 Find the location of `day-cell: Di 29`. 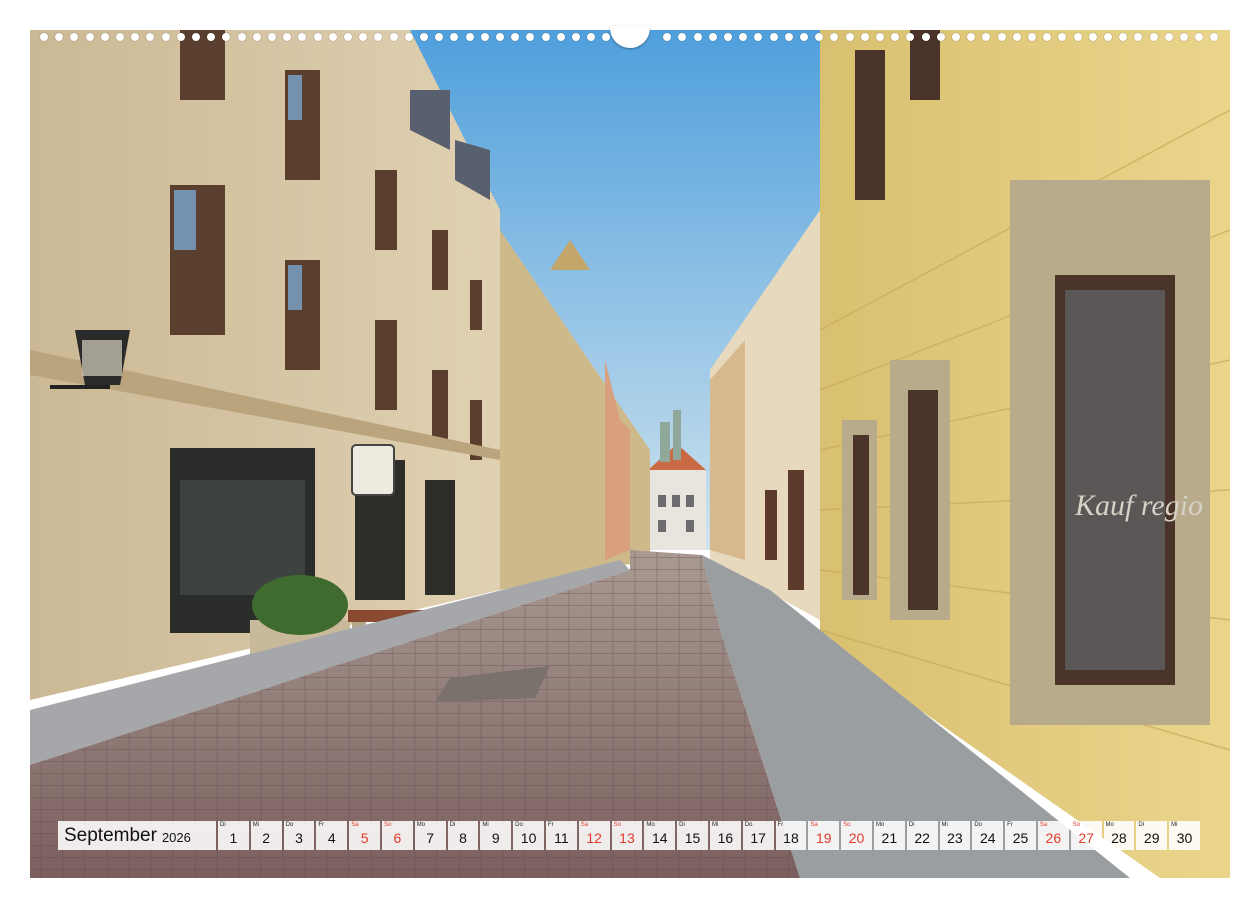

day-cell: Di 29 is located at coordinates (1152, 835).